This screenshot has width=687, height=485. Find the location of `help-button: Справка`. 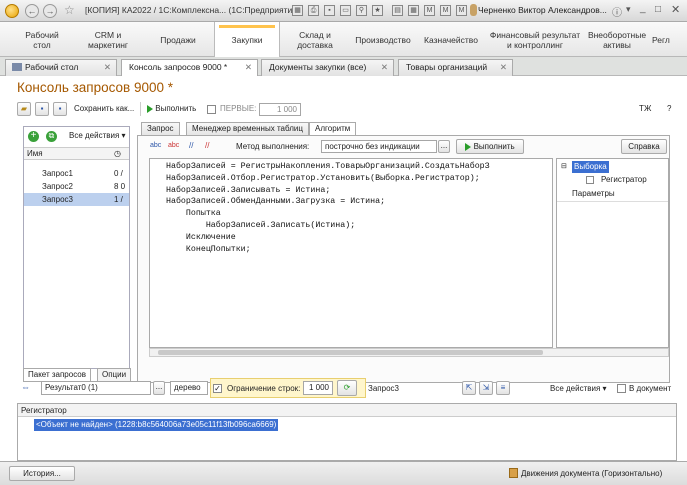

help-button: Справка is located at coordinates (644, 146).